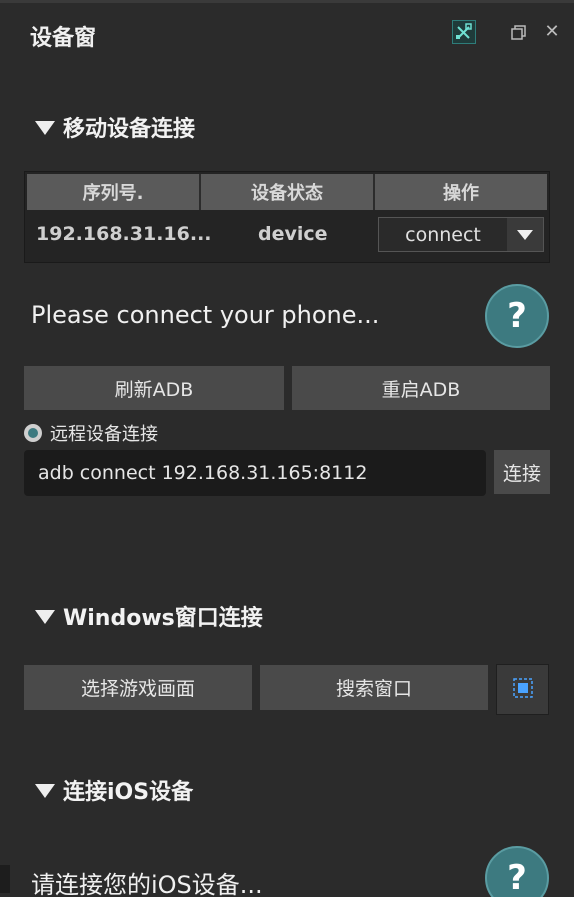  Describe the element at coordinates (374, 687) in the screenshot. I see `search-window-button: 搜索窗口` at that location.